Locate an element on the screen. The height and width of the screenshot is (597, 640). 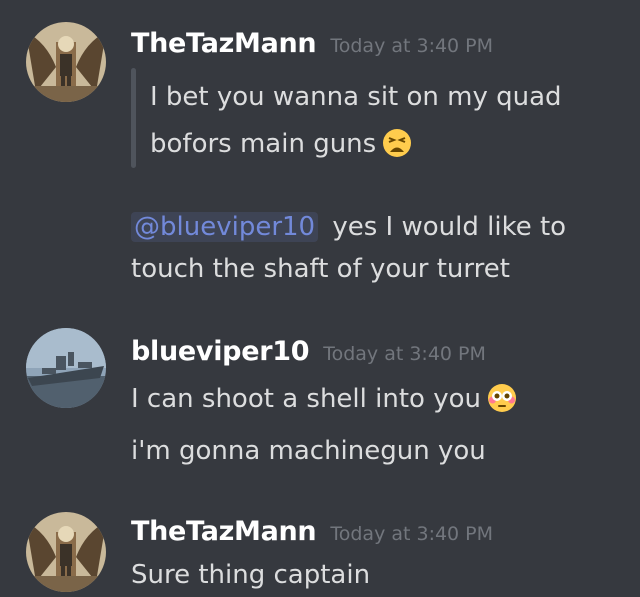
quote-line: bofors main guns is located at coordinates (281, 147).